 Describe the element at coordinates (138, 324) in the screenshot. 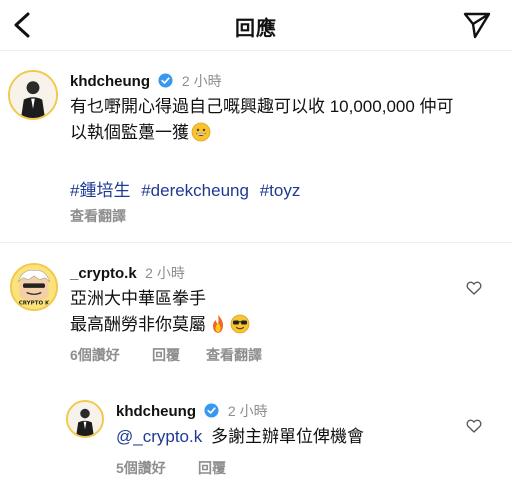

I see `comment-line-2: 最高酬勞非你莫屬` at that location.